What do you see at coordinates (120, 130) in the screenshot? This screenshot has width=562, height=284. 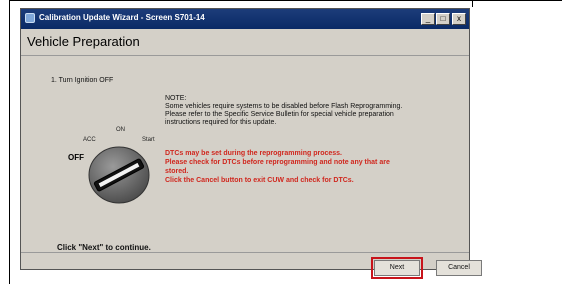 I see `ignition-label-on: ON` at bounding box center [120, 130].